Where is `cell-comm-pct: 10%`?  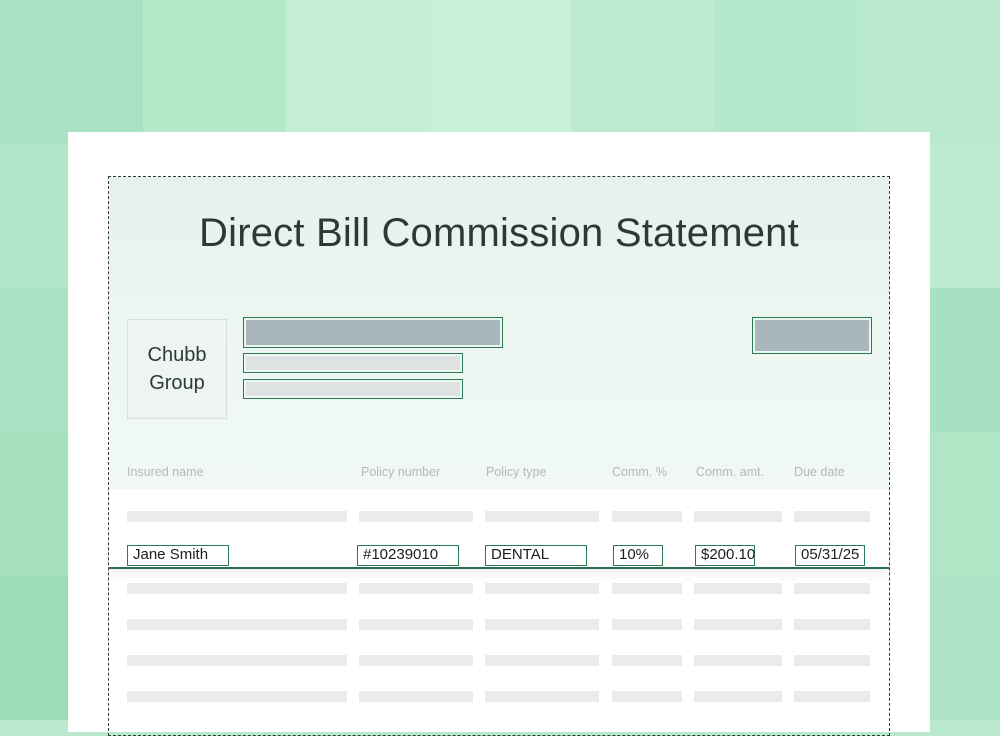
cell-comm-pct: 10% is located at coordinates (638, 555).